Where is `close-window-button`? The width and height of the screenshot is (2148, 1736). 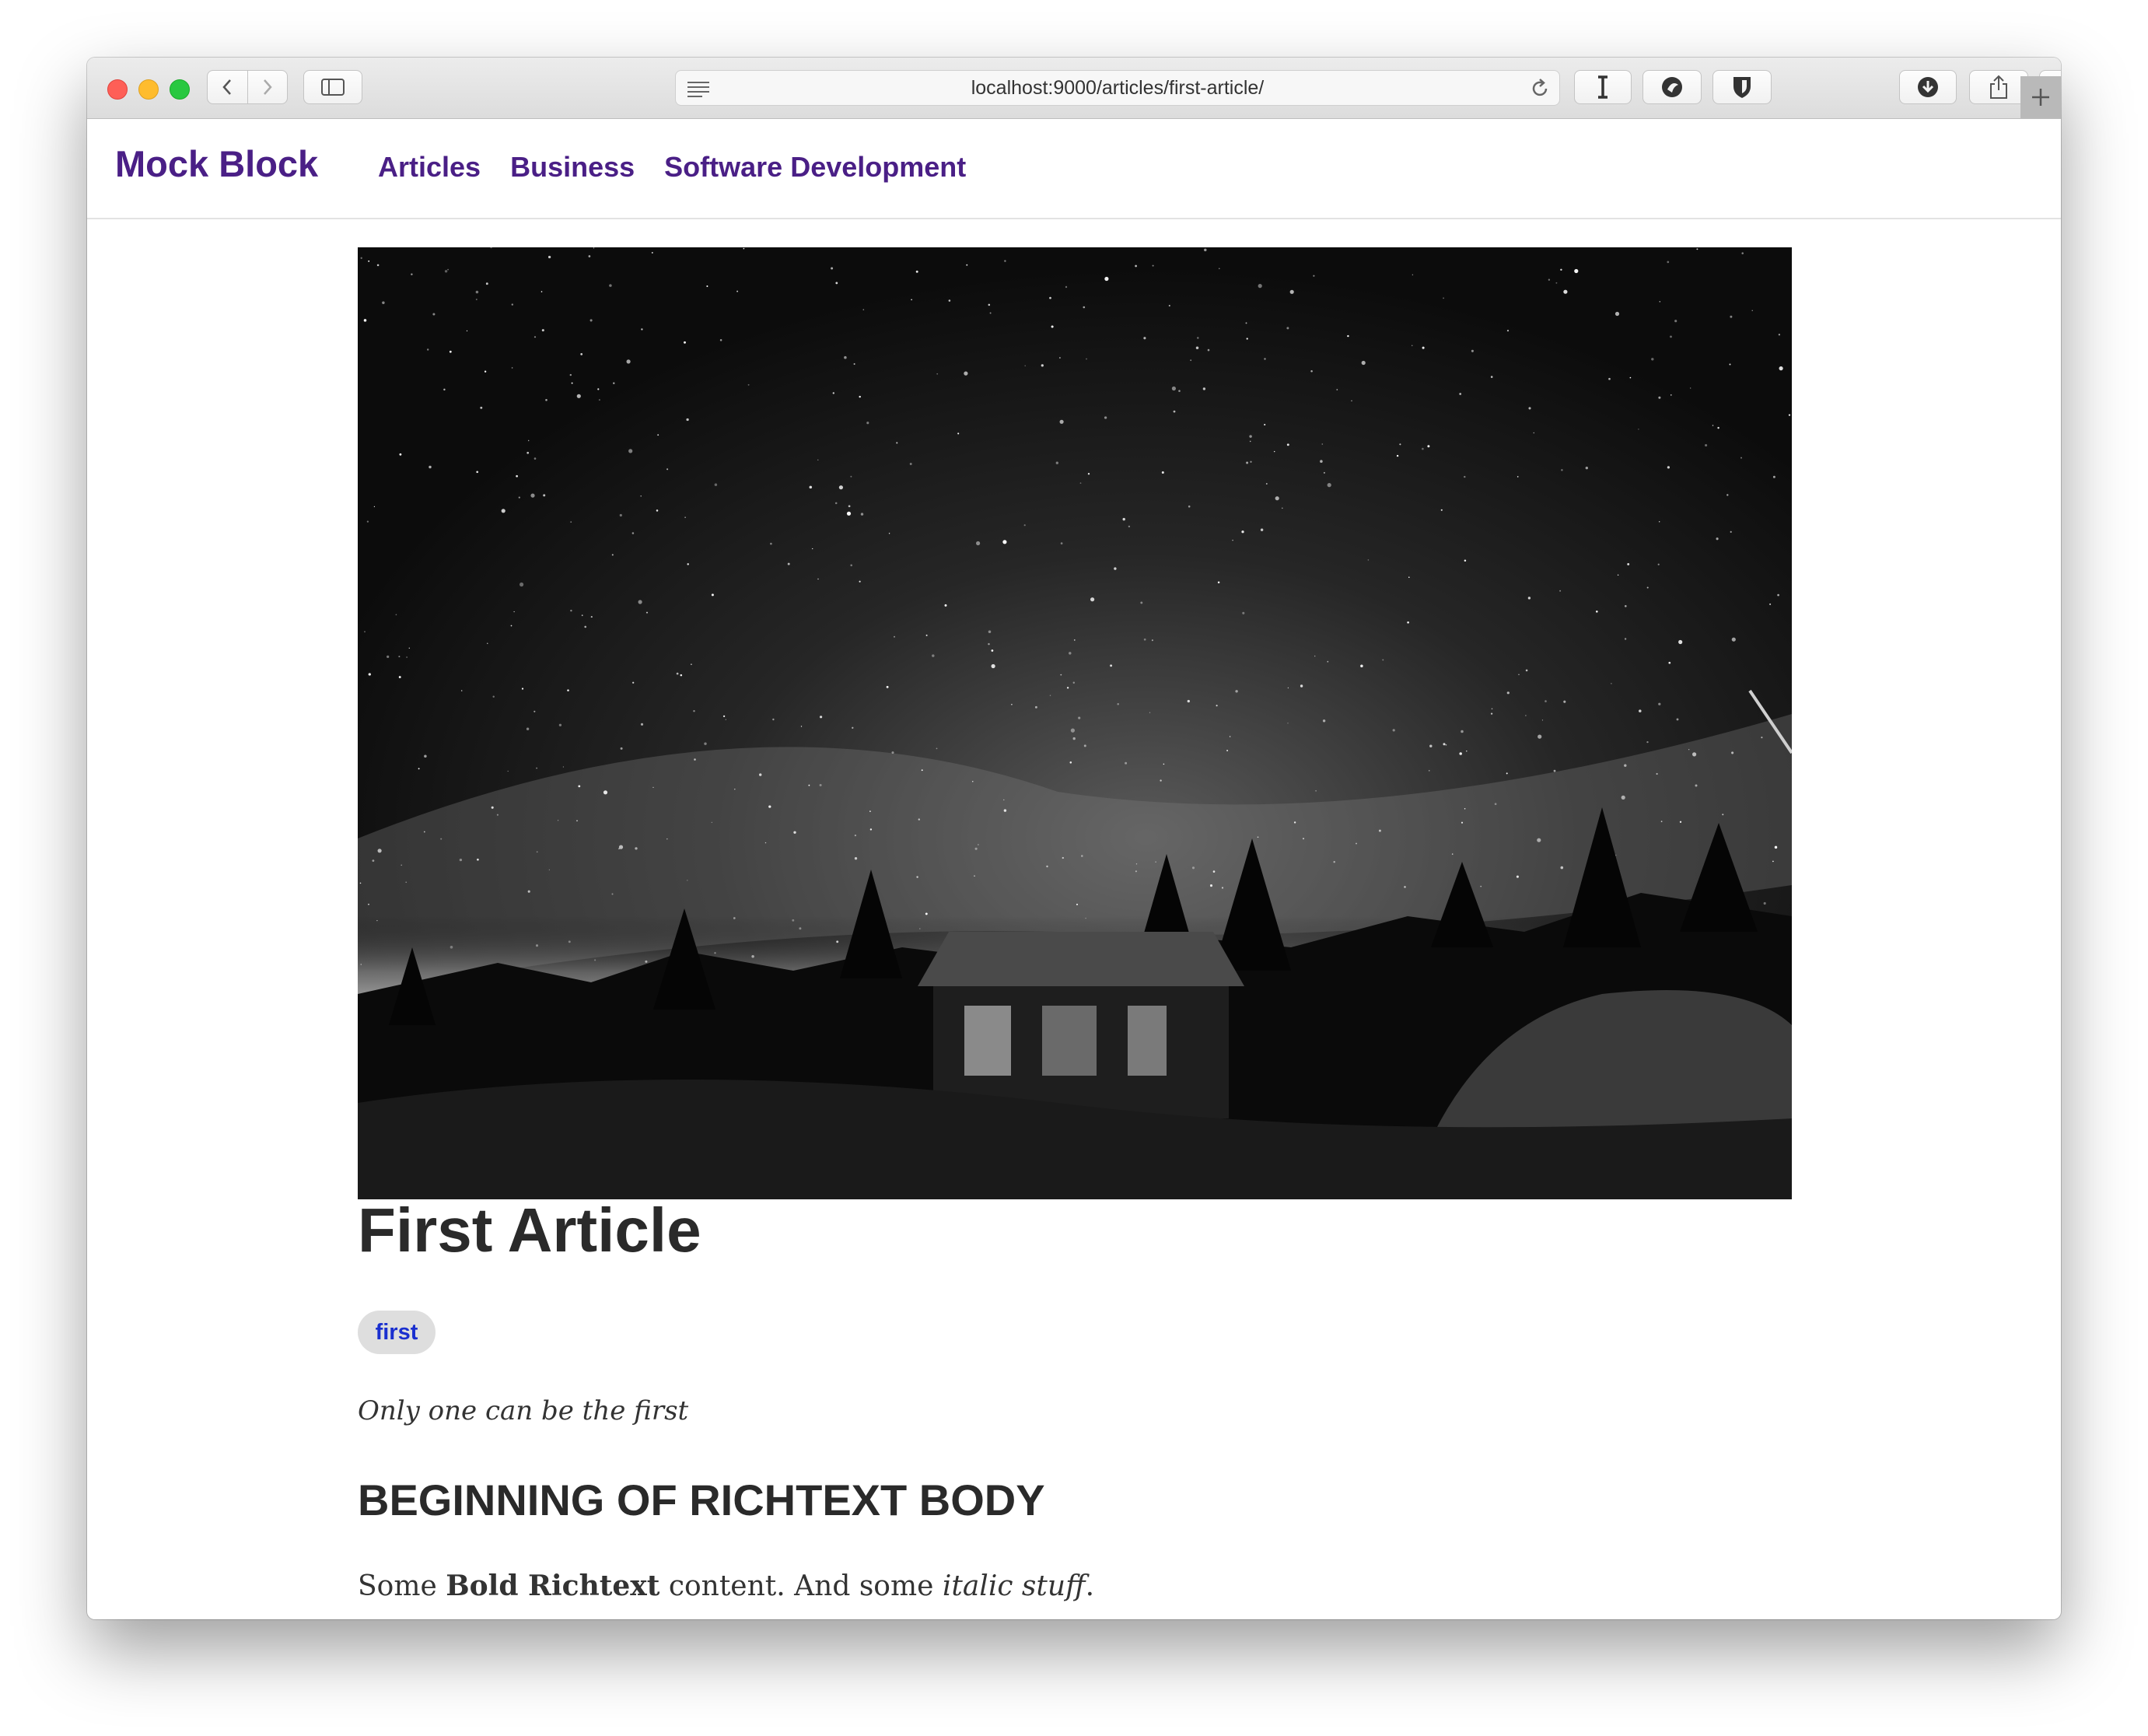 close-window-button is located at coordinates (117, 90).